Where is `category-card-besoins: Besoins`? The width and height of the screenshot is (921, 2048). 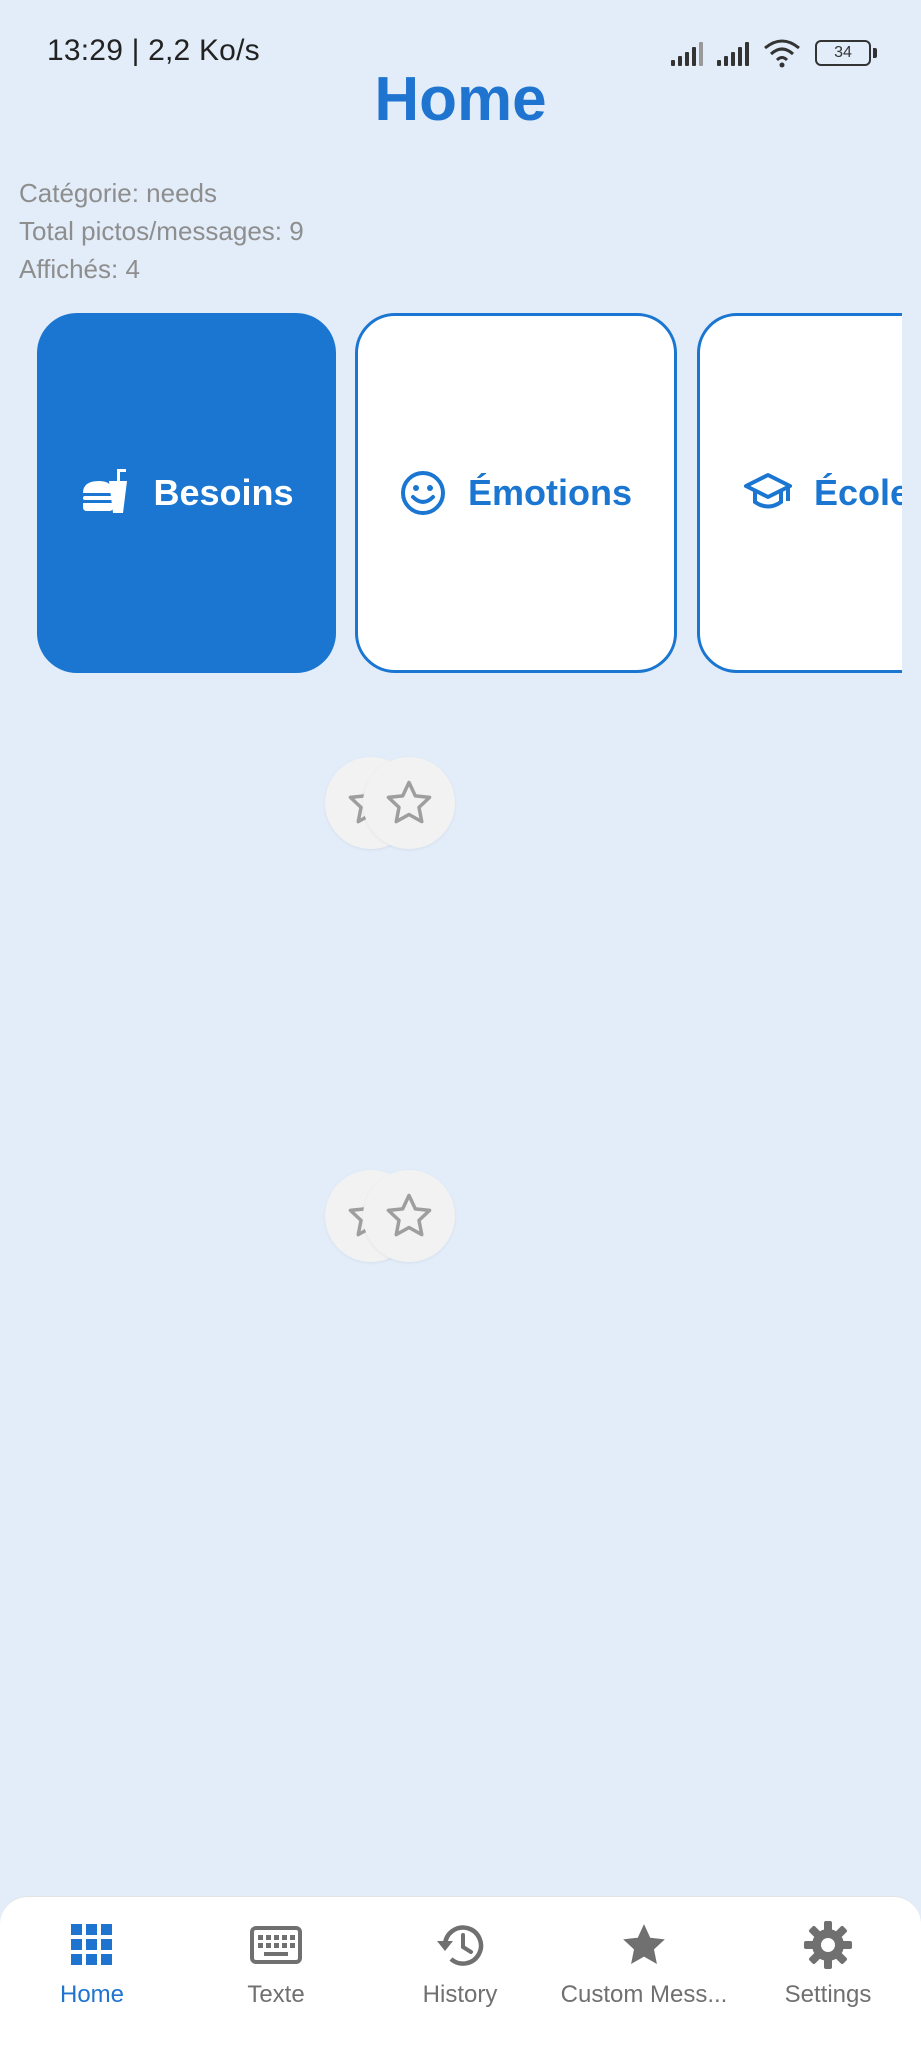 category-card-besoins: Besoins is located at coordinates (186, 493).